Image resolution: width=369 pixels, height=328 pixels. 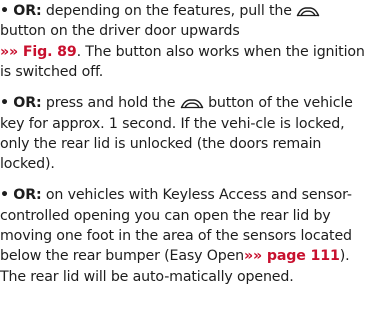 I want to click on page-link: »» page 111, so click(x=292, y=256).